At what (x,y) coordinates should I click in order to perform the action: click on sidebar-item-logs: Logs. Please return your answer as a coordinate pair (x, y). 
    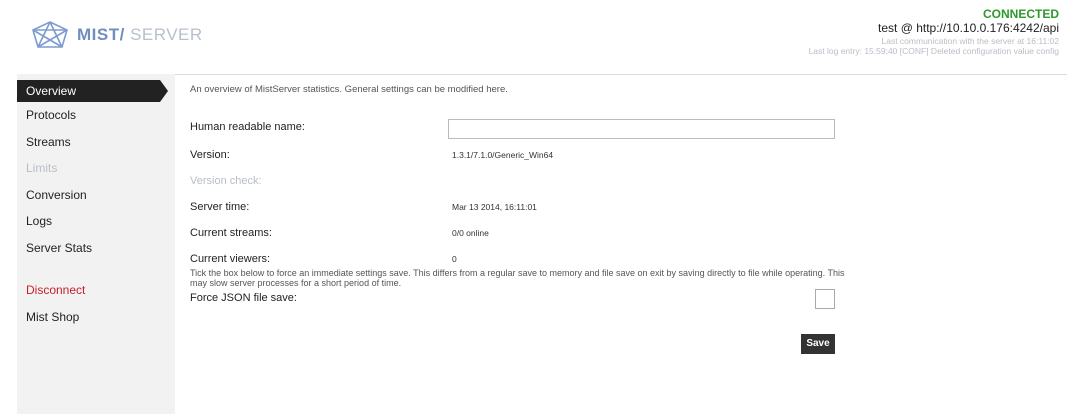
    Looking at the image, I should click on (96, 221).